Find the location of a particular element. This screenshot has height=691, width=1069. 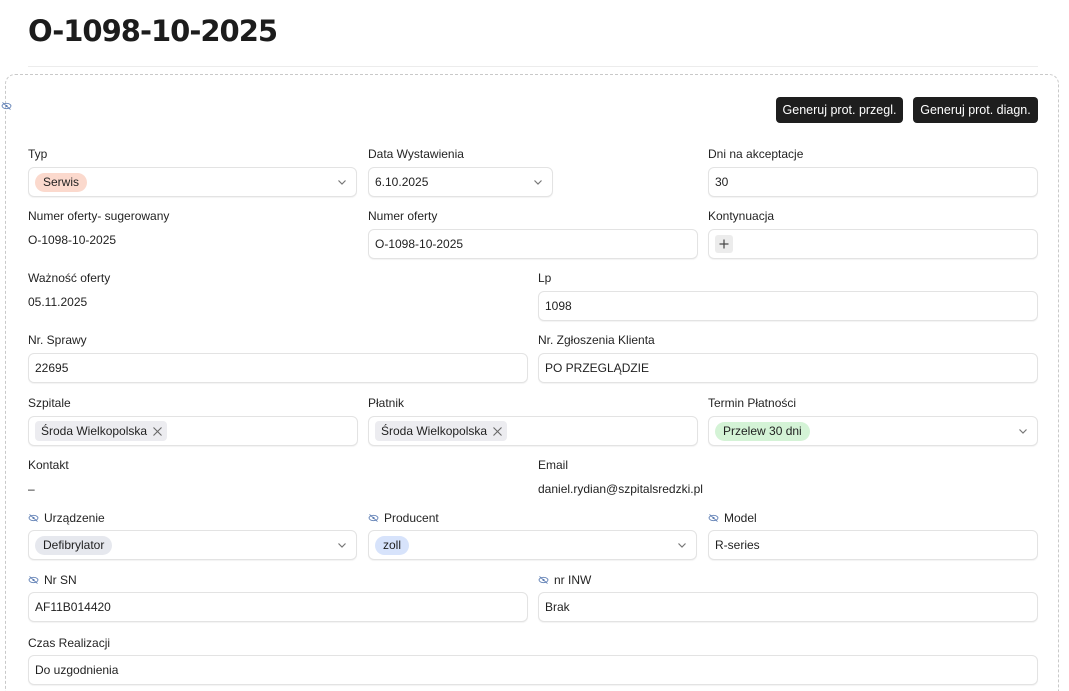

data-wystawienia-label: Data Wystawienia is located at coordinates (416, 154).